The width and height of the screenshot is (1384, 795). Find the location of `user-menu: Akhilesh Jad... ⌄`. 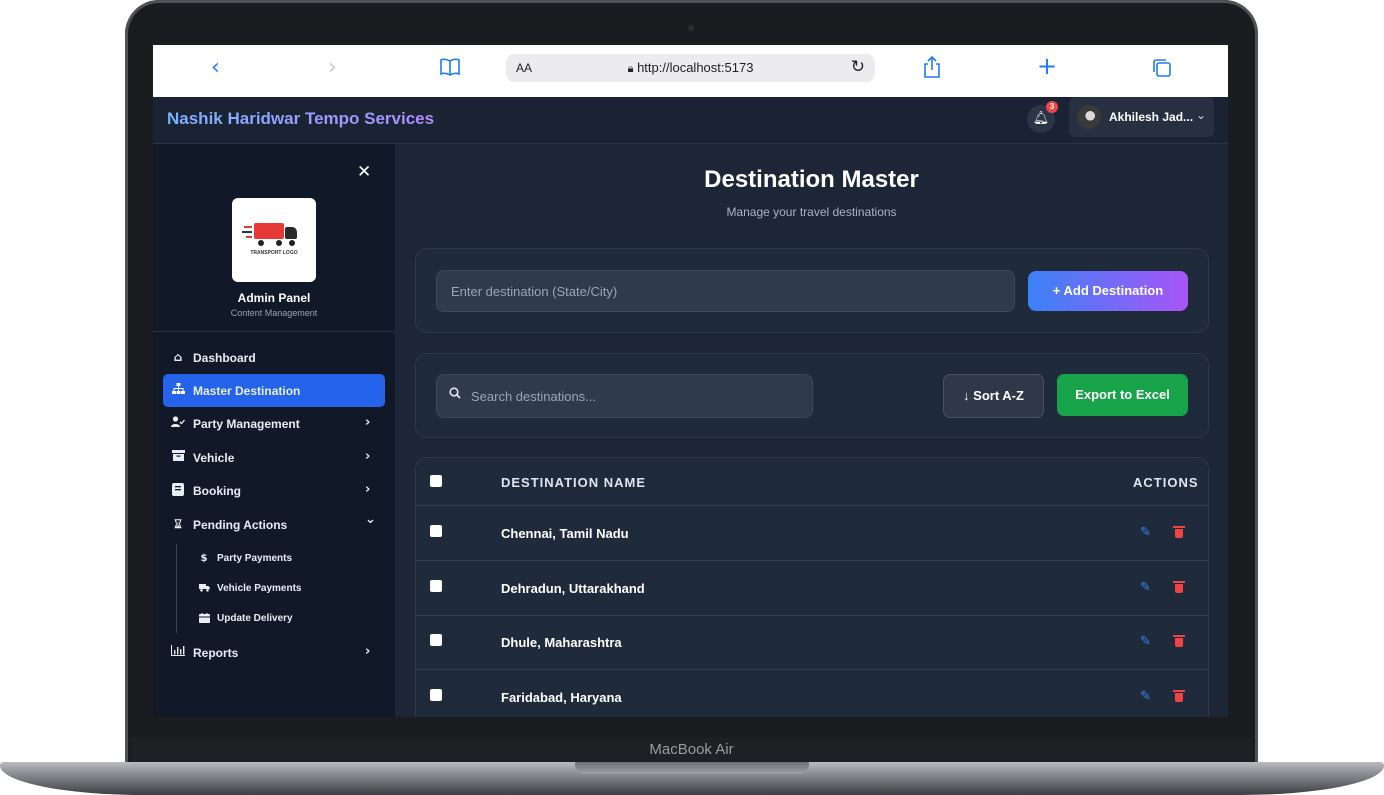

user-menu: Akhilesh Jad... ⌄ is located at coordinates (1141, 117).